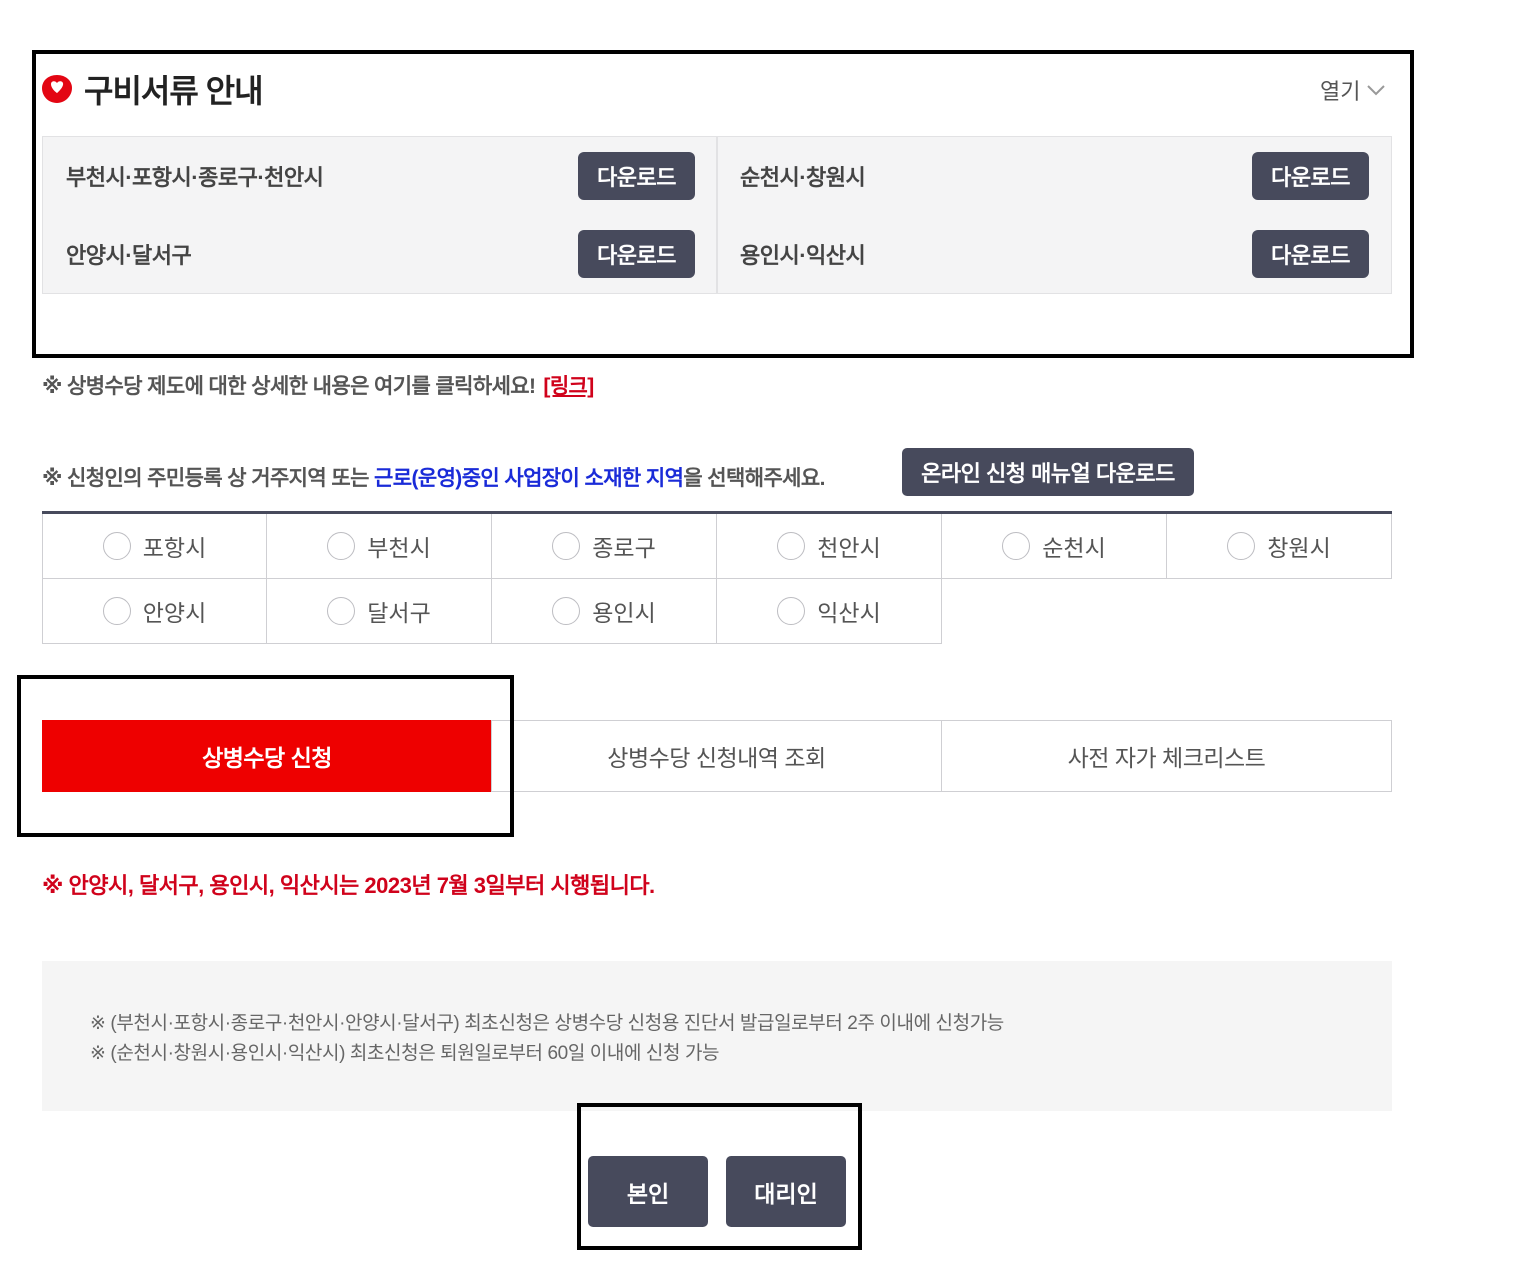 Image resolution: width=1536 pixels, height=1284 pixels. I want to click on docs-toggle-button: 열기, so click(1353, 90).